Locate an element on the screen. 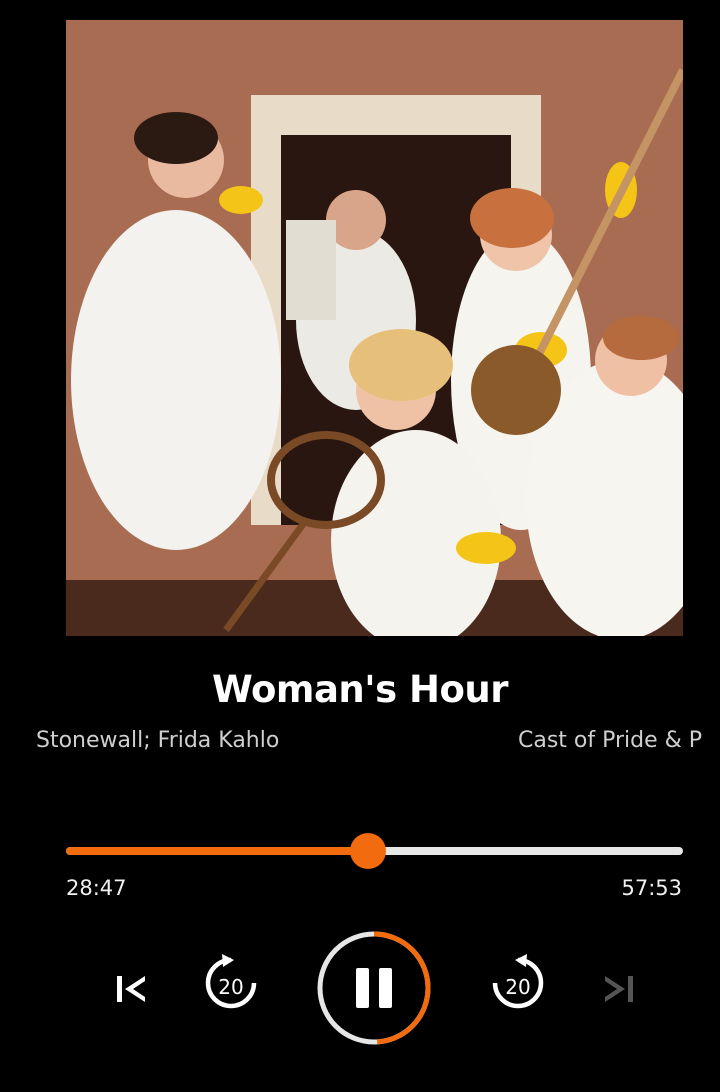  episode-title: Woman's Hour is located at coordinates (360, 689).